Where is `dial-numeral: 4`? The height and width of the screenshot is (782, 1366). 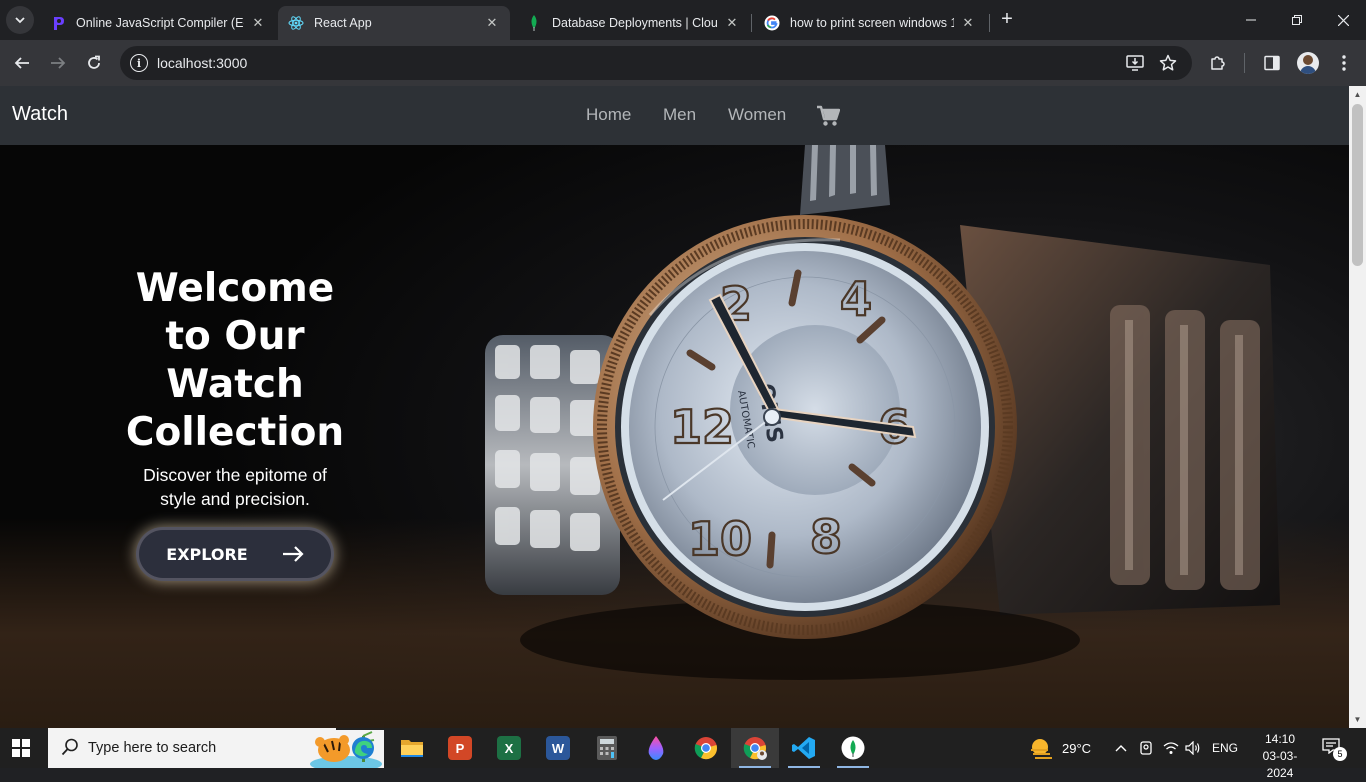
dial-numeral: 4 is located at coordinates (856, 299).